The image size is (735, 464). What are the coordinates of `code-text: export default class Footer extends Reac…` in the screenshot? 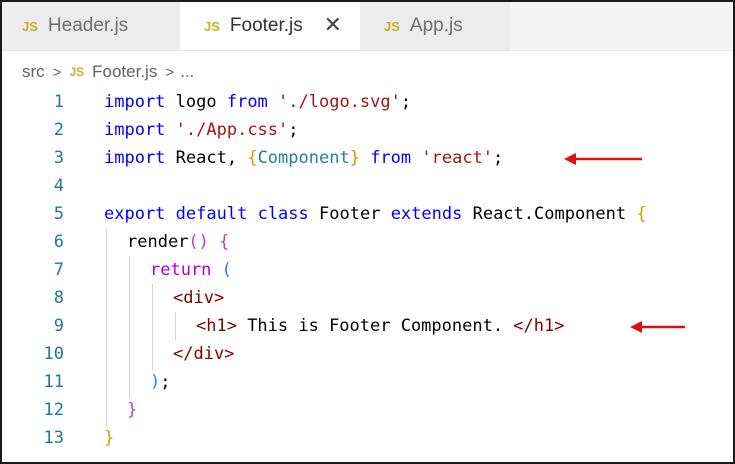 It's located at (375, 214).